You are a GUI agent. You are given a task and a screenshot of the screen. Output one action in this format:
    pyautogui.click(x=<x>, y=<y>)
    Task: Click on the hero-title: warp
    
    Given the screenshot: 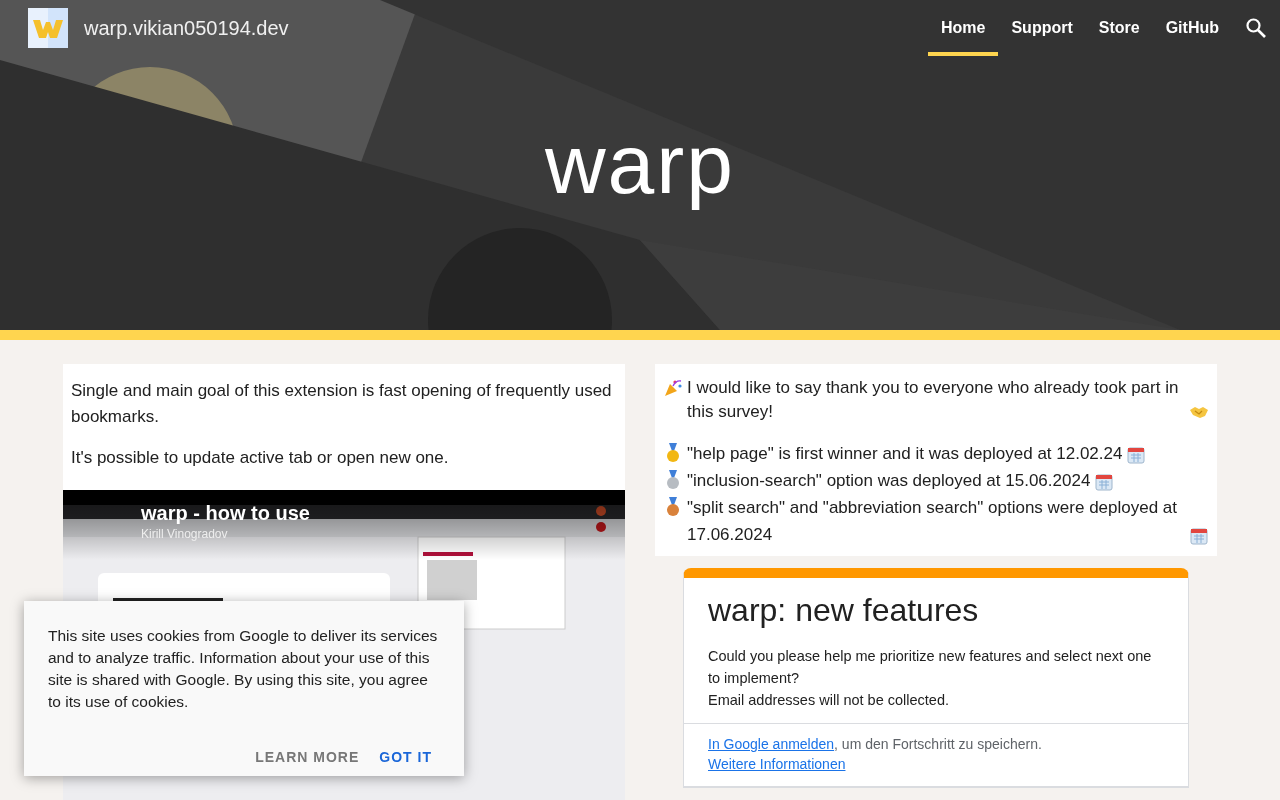 What is the action you would take?
    pyautogui.click(x=640, y=164)
    